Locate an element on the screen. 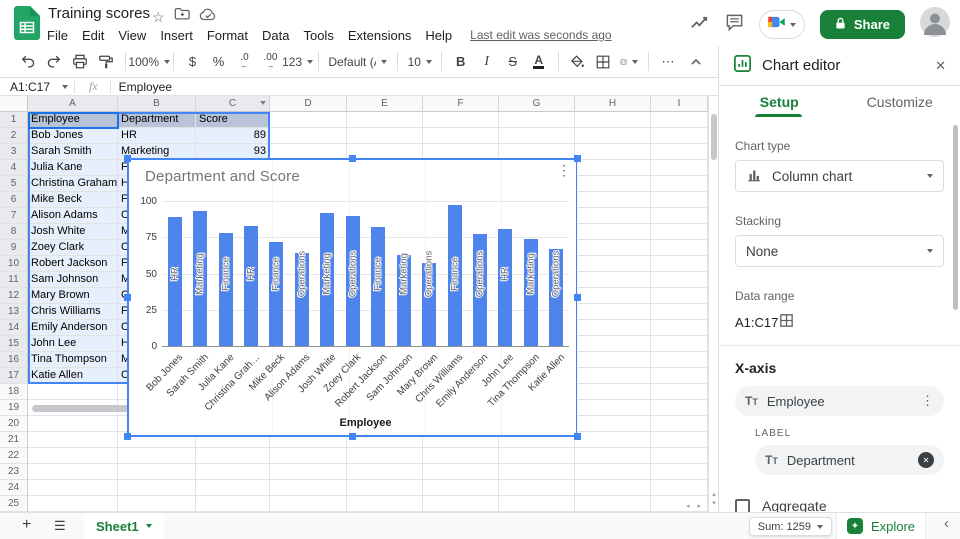 This screenshot has height=539, width=960. menu-view: View is located at coordinates (132, 35).